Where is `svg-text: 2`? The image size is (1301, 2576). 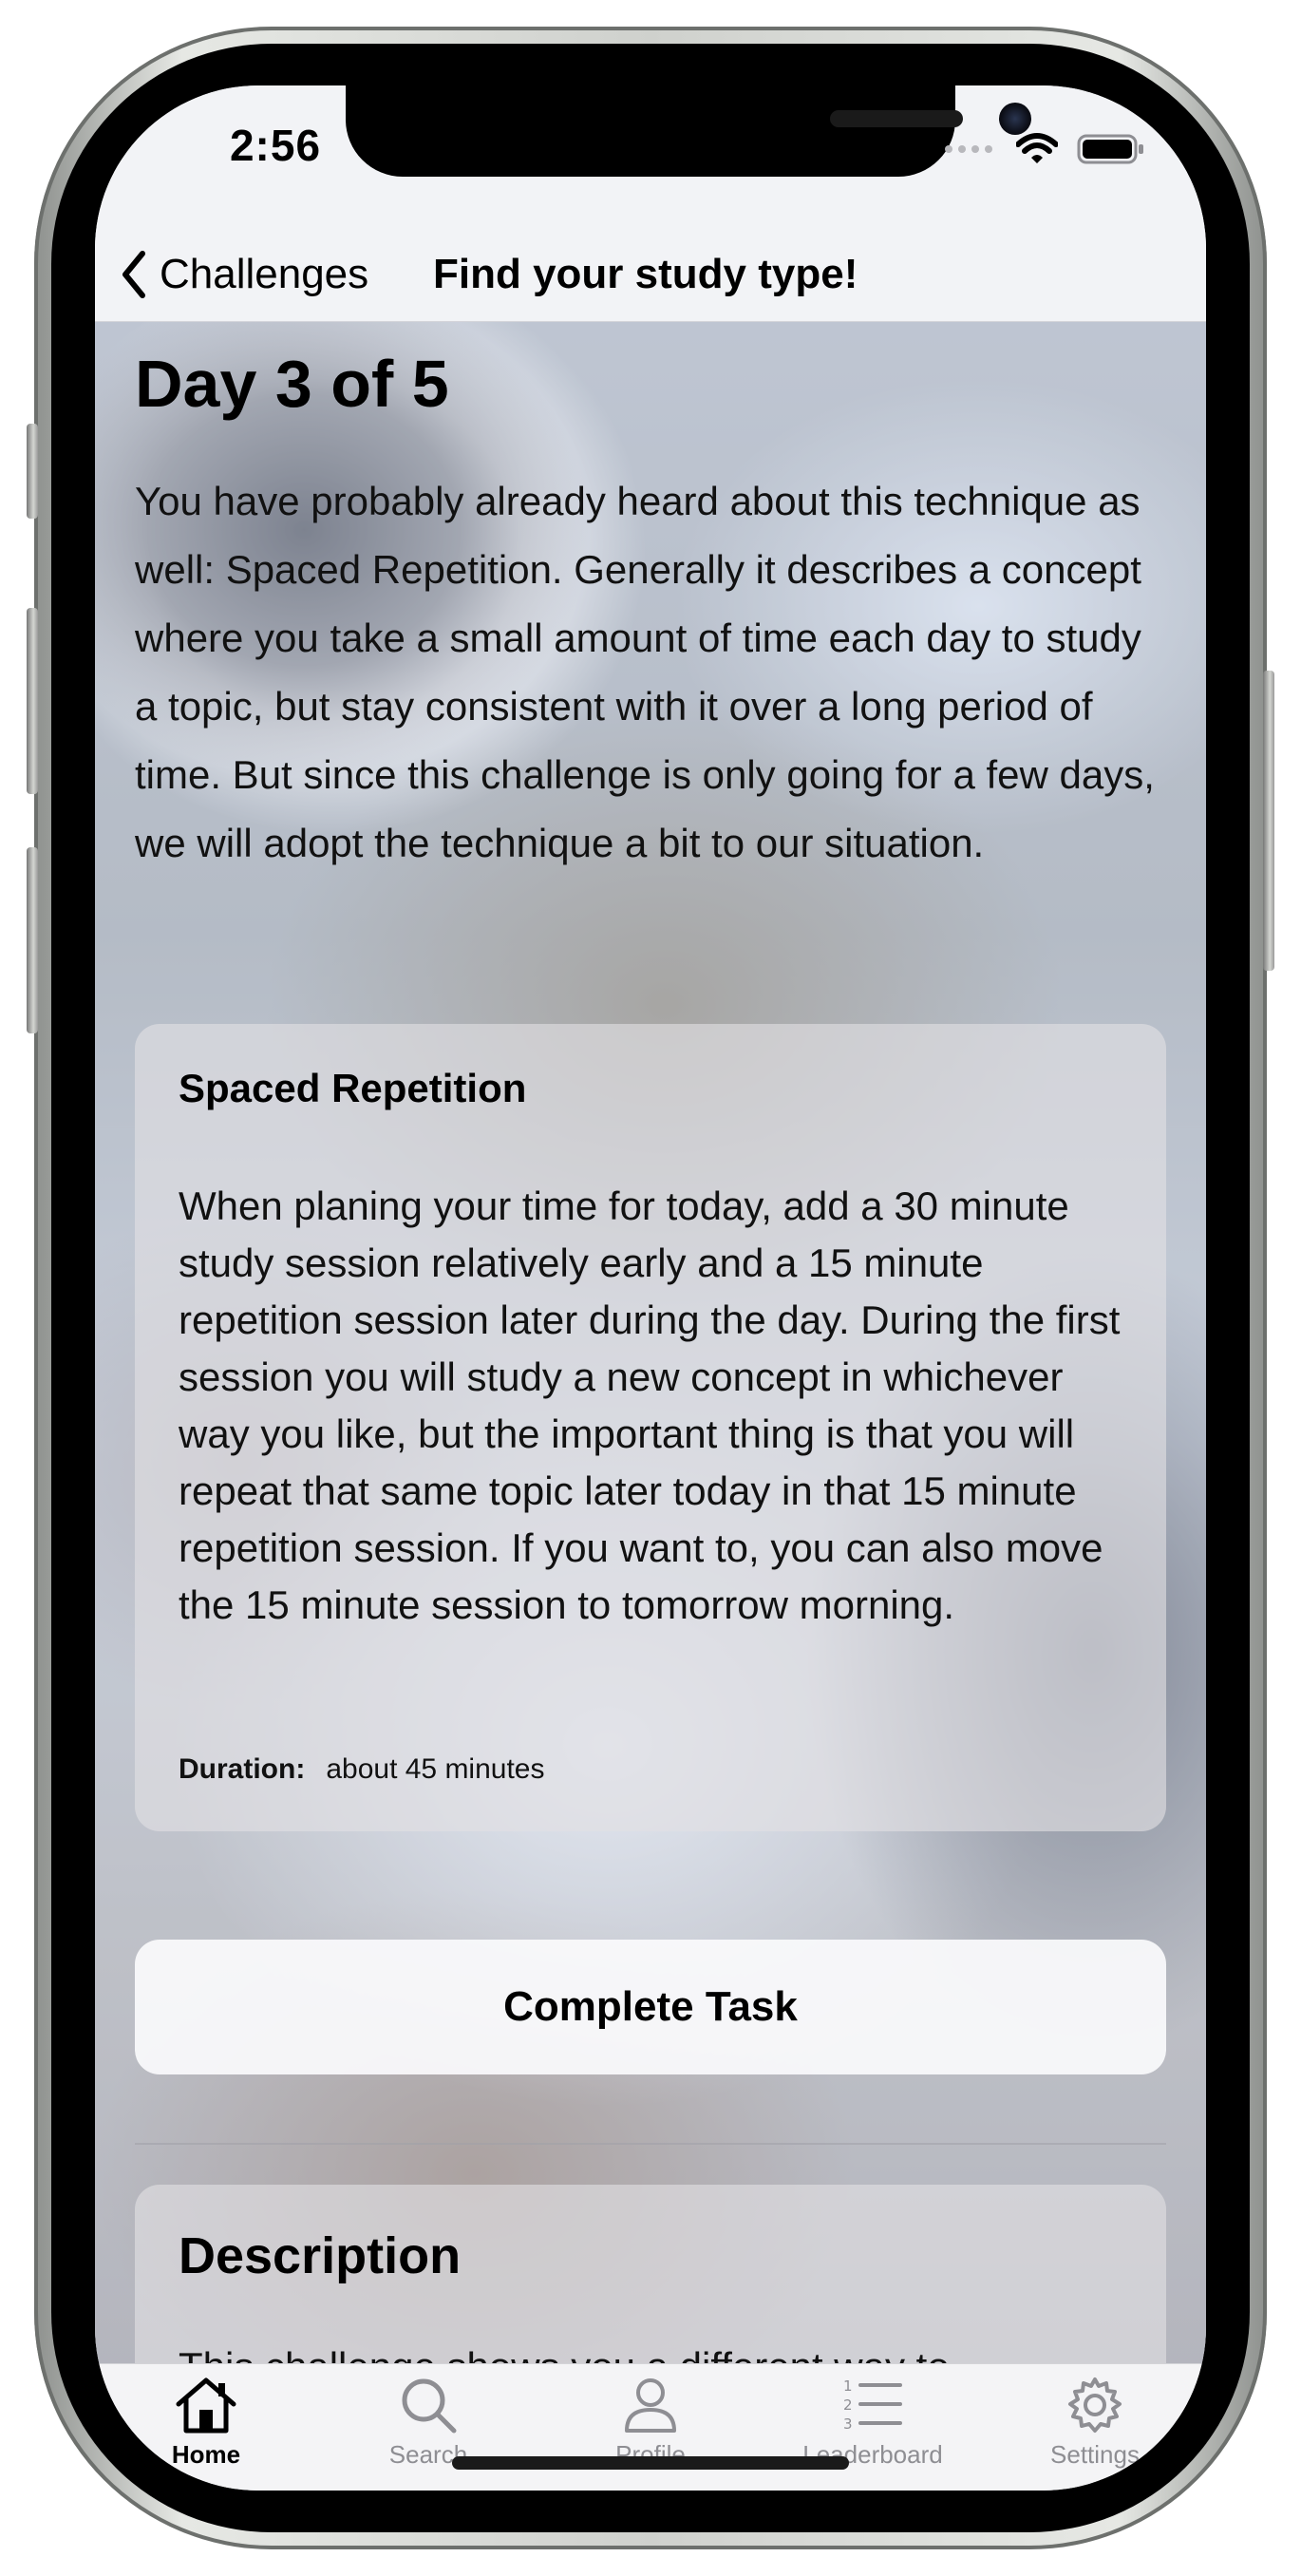
svg-text: 2 is located at coordinates (848, 2405).